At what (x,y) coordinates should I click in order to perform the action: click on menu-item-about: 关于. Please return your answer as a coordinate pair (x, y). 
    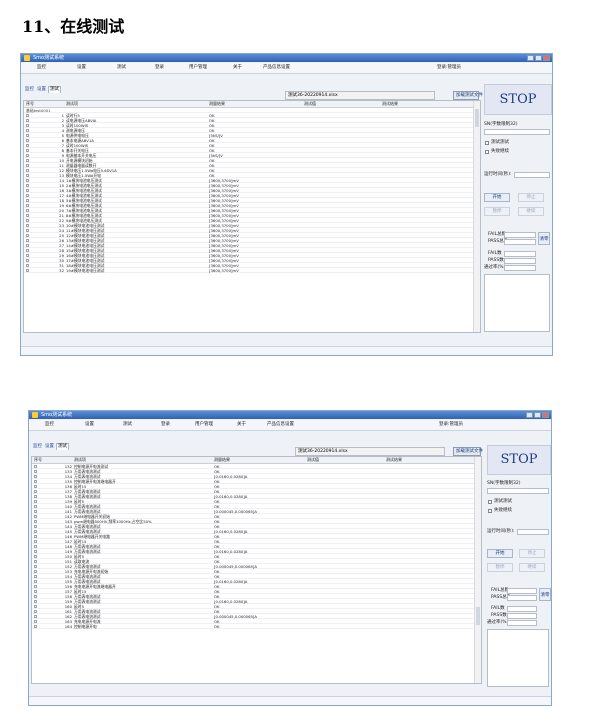
    Looking at the image, I should click on (241, 425).